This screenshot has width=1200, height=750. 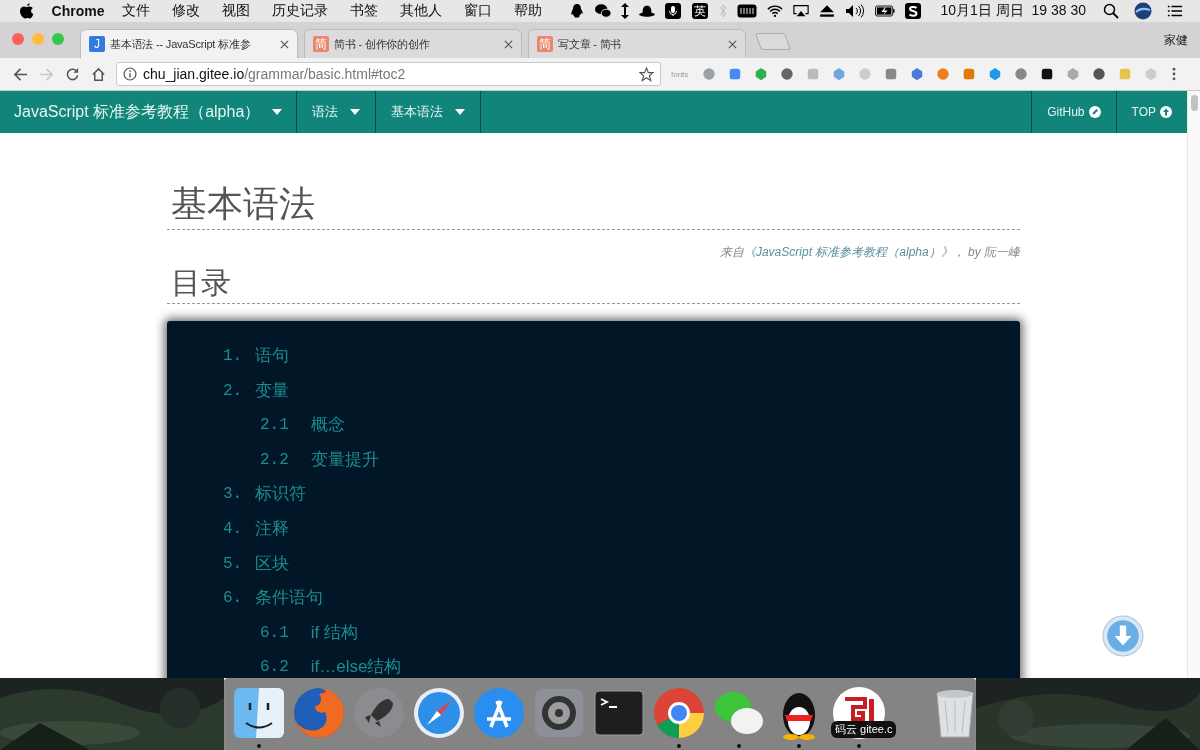 I want to click on star-icon, so click(x=646, y=74).